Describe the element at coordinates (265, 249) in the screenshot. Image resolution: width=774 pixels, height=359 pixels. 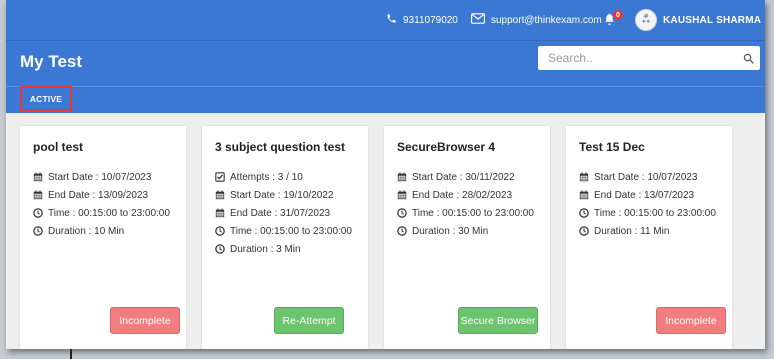
I see `test-detail-text: Duration : 3 Min` at that location.